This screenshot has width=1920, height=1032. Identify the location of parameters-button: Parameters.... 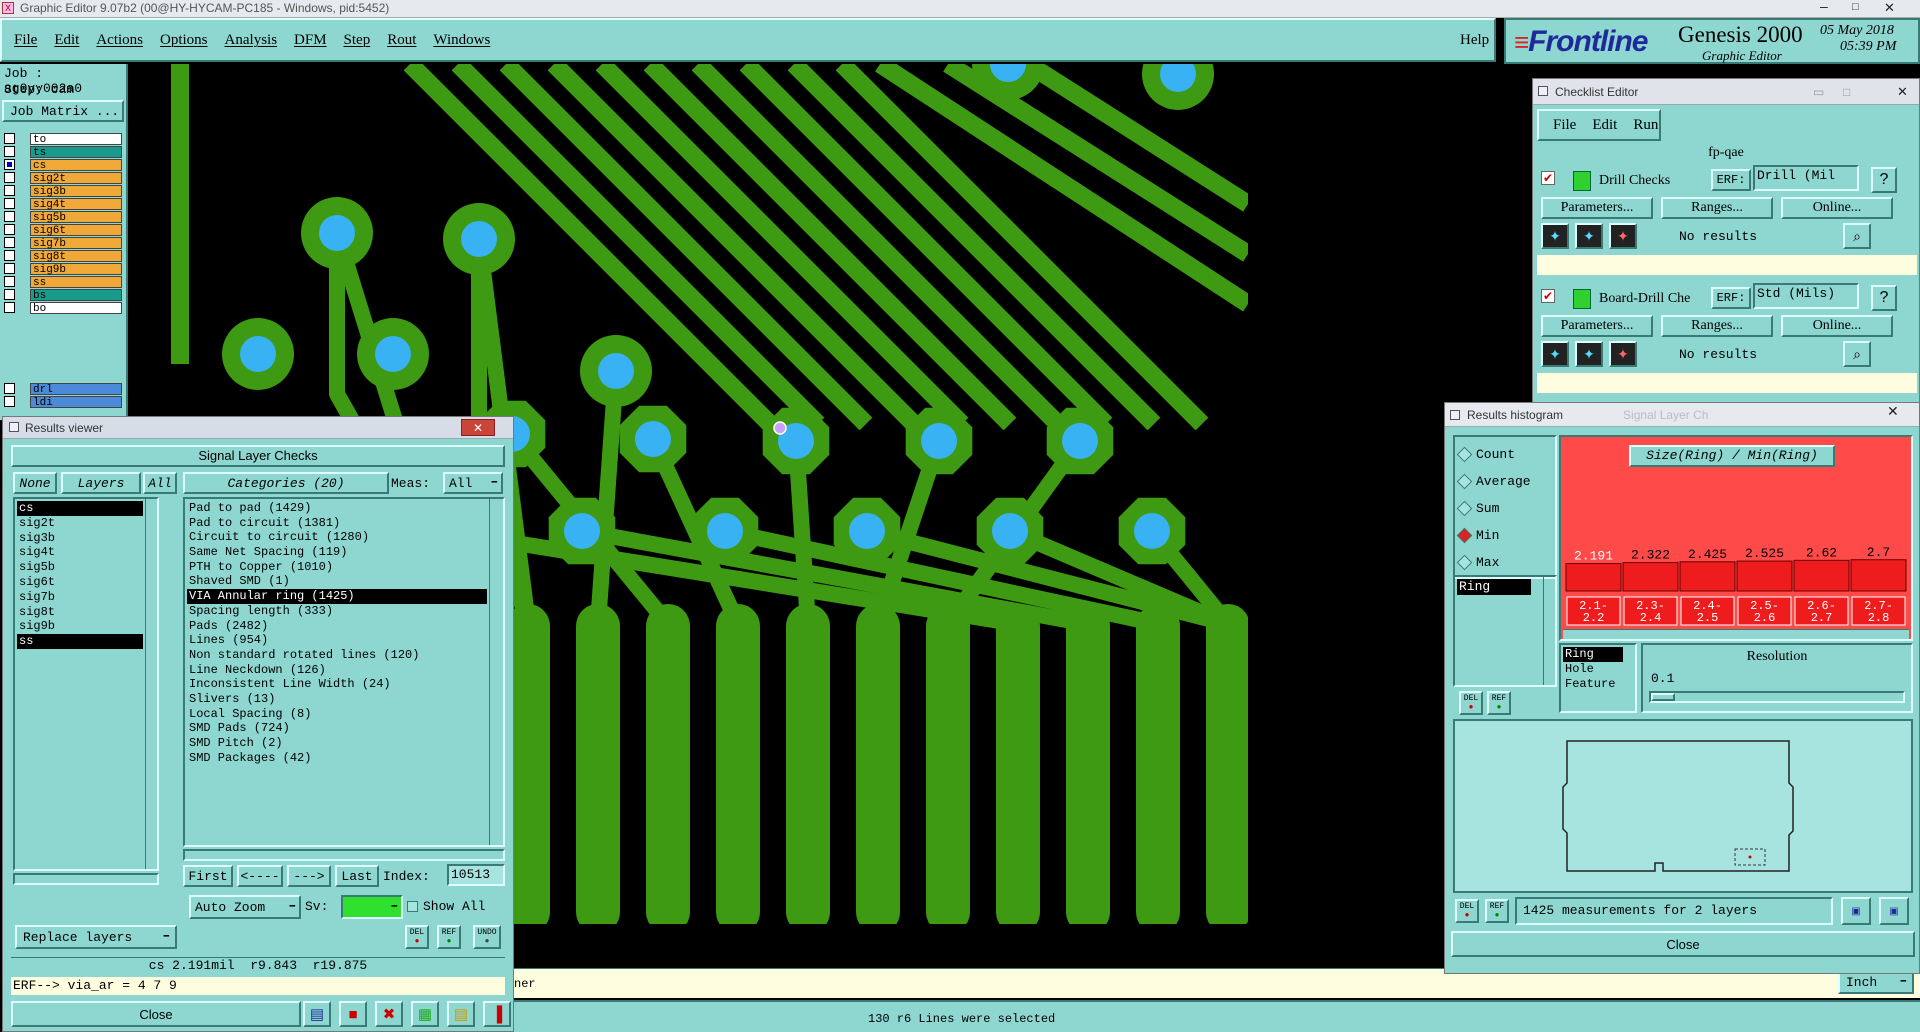
(1597, 326).